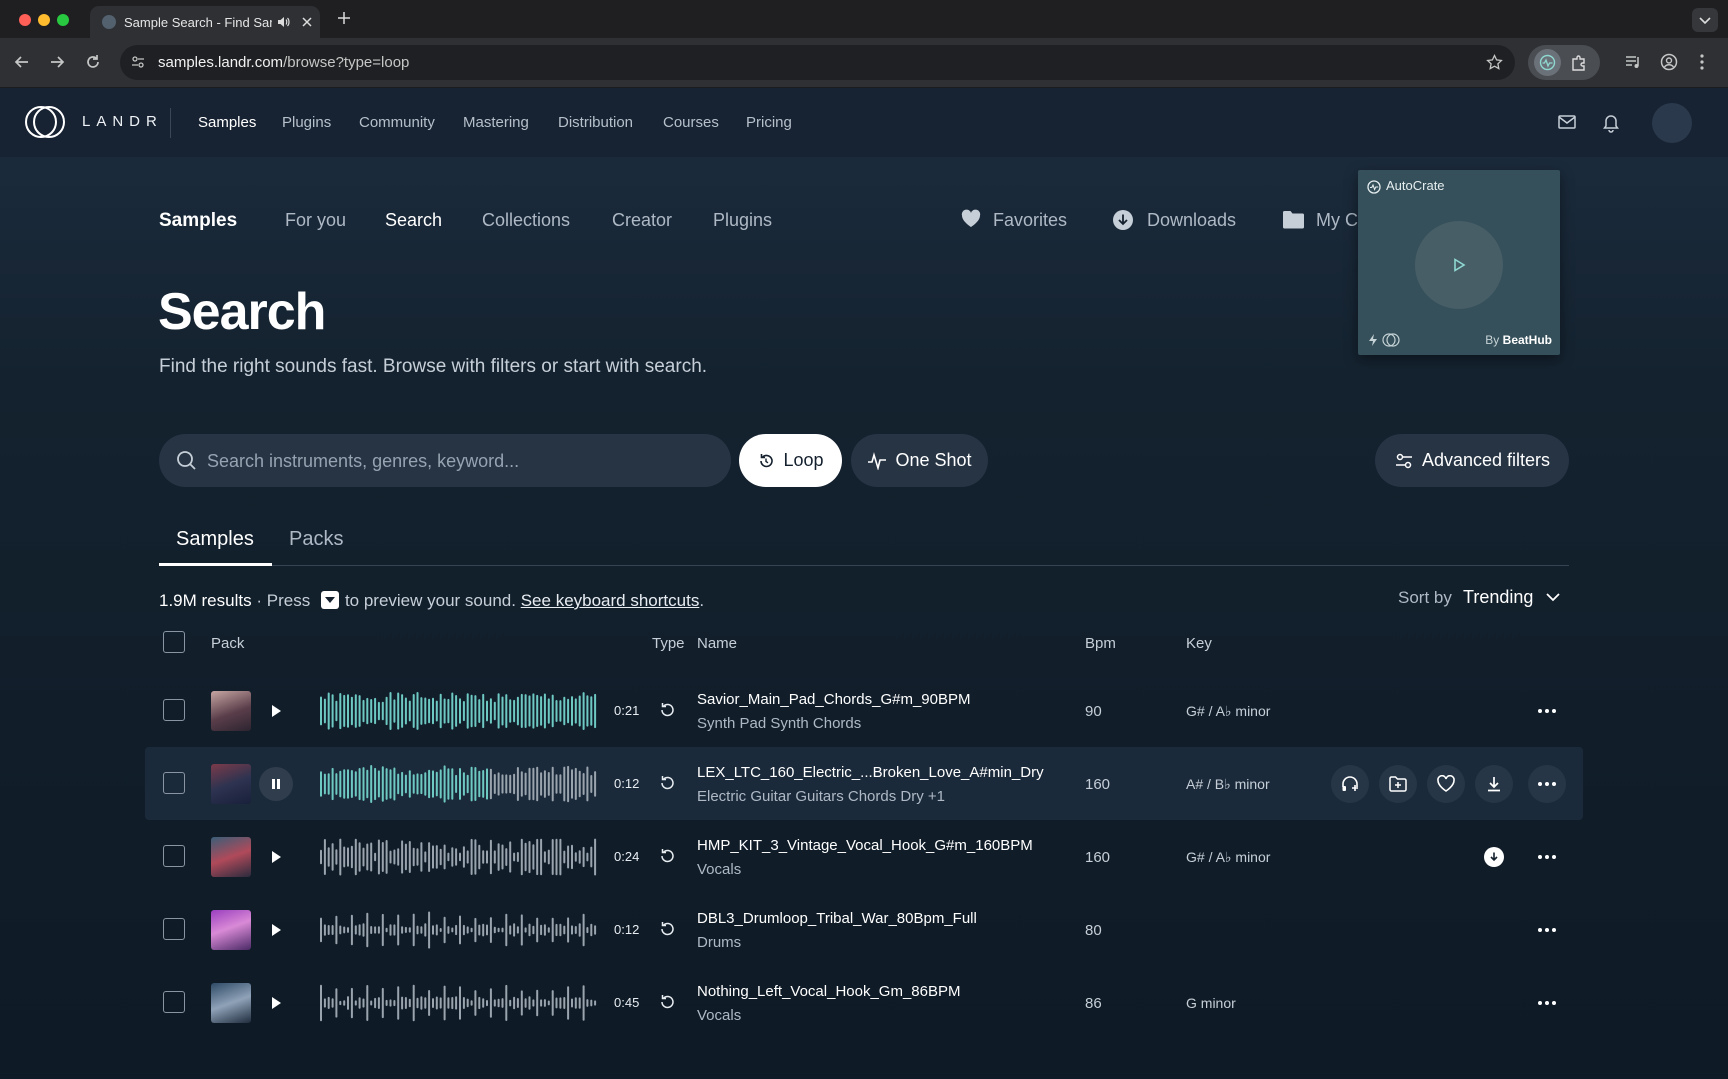 The image size is (1728, 1079). Describe the element at coordinates (397, 122) in the screenshot. I see `topnav-community: Community` at that location.